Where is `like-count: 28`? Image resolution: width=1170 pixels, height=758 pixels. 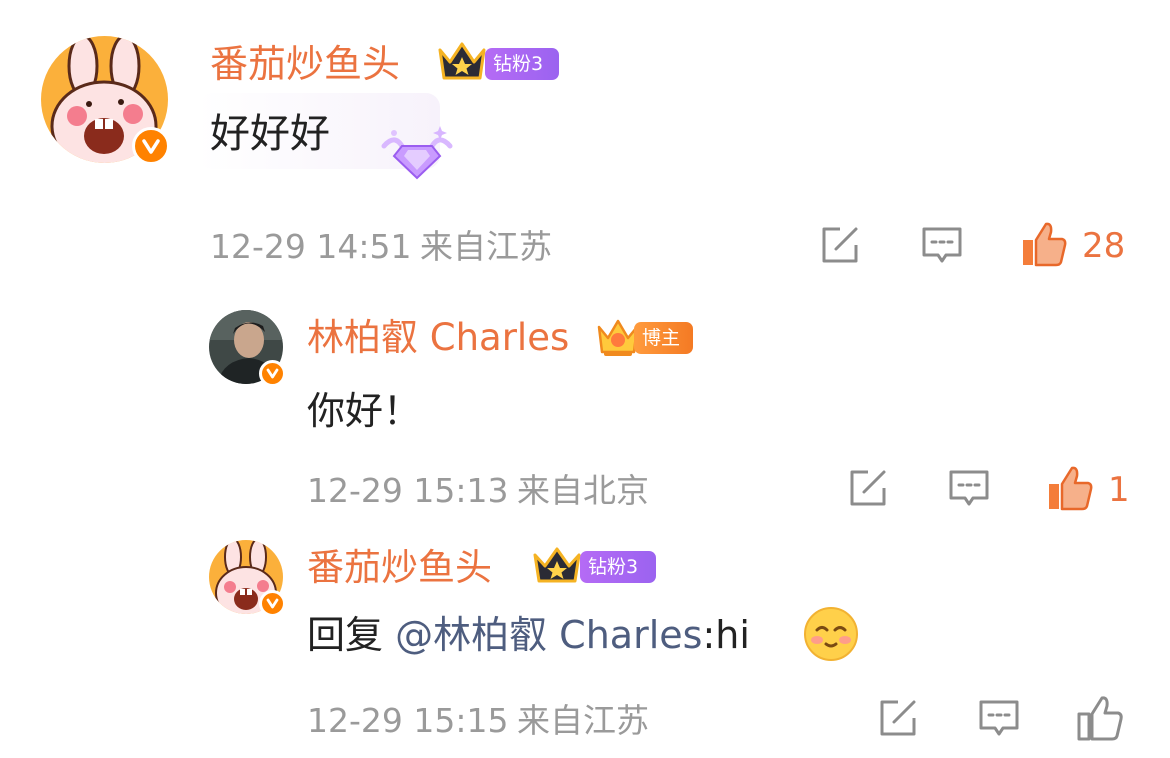
like-count: 28 is located at coordinates (1104, 246).